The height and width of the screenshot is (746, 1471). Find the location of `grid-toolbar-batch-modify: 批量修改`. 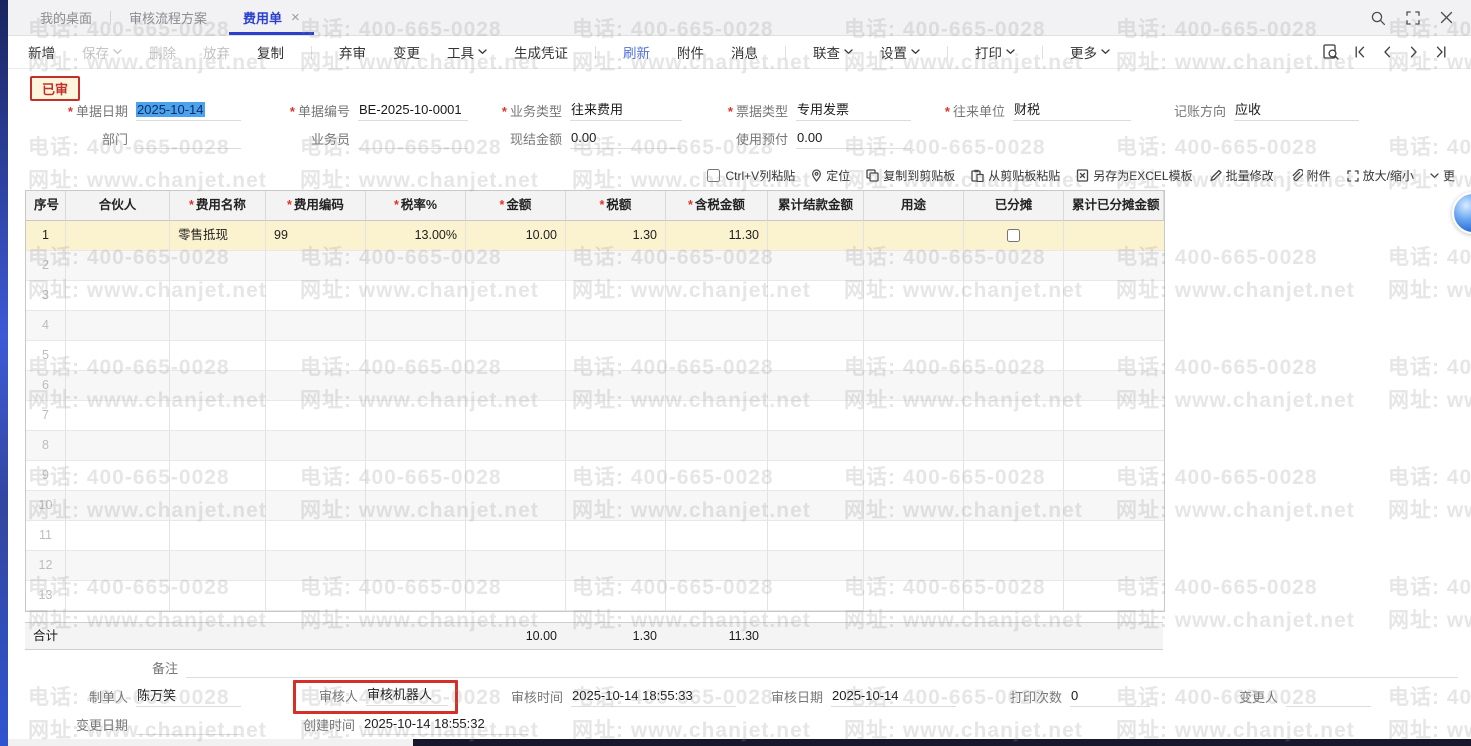

grid-toolbar-batch-modify: 批量修改 is located at coordinates (1241, 175).